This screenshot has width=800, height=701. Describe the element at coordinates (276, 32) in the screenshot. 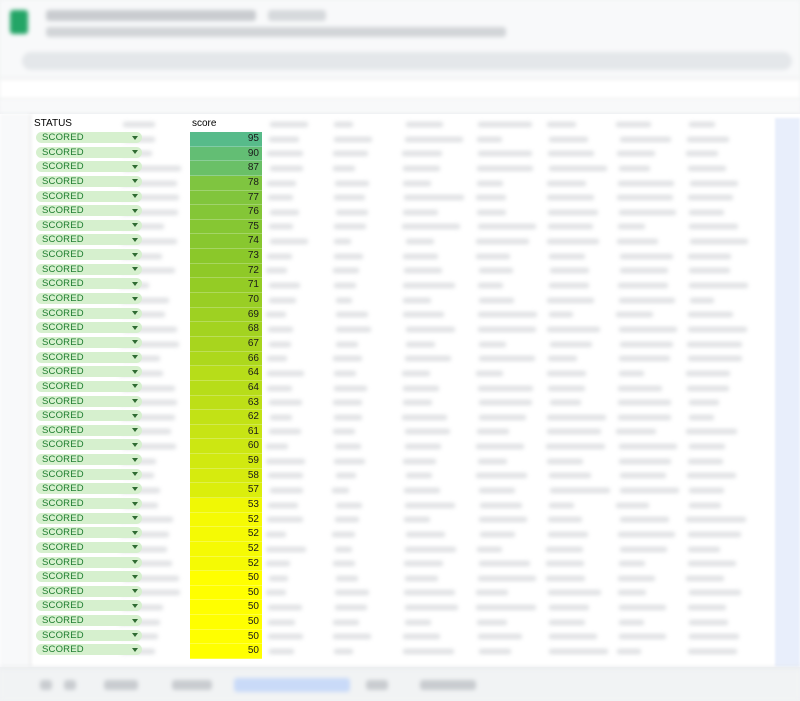

I see `menu-bar` at that location.